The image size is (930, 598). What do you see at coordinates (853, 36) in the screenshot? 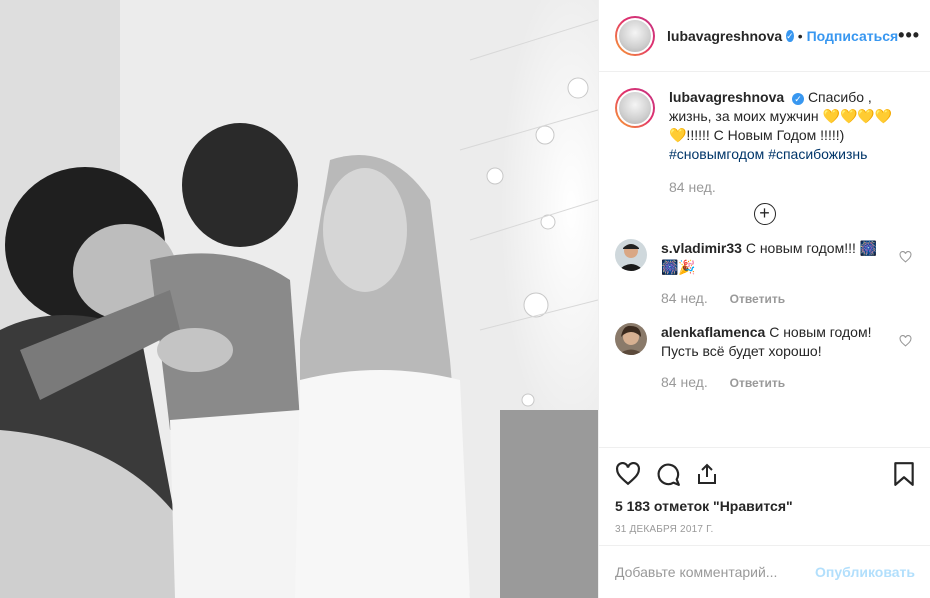
I see `follow-button: Подписаться` at bounding box center [853, 36].